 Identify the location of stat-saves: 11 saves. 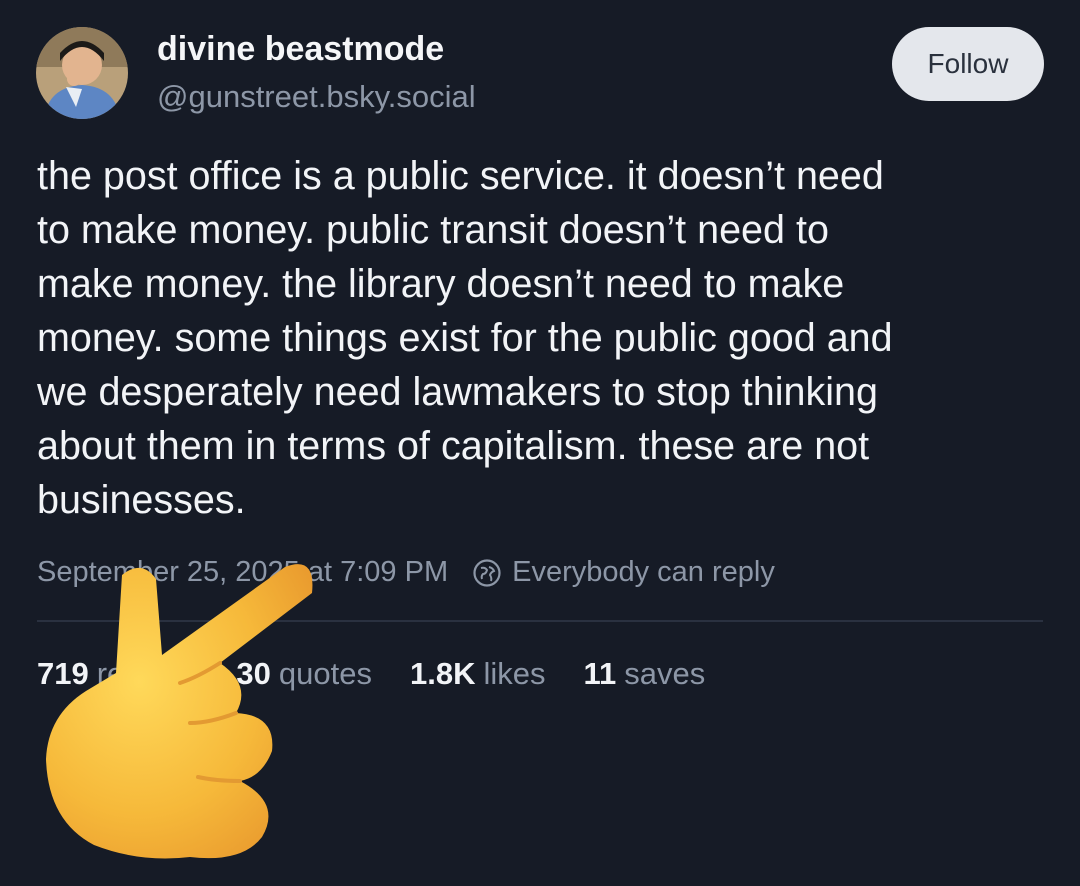
(644, 674).